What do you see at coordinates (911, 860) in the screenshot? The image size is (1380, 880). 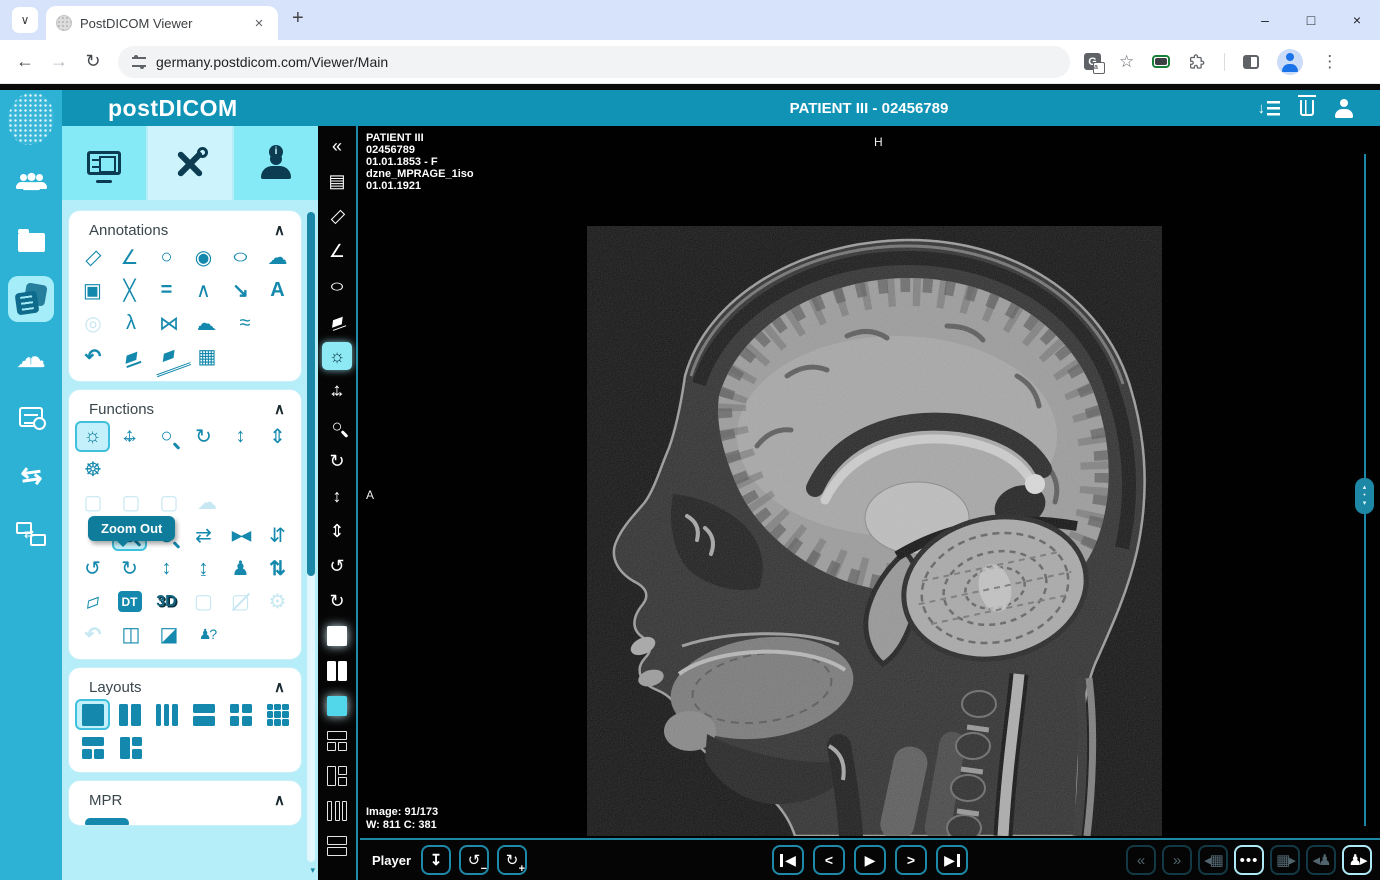 I see `next-frame-icon: >` at bounding box center [911, 860].